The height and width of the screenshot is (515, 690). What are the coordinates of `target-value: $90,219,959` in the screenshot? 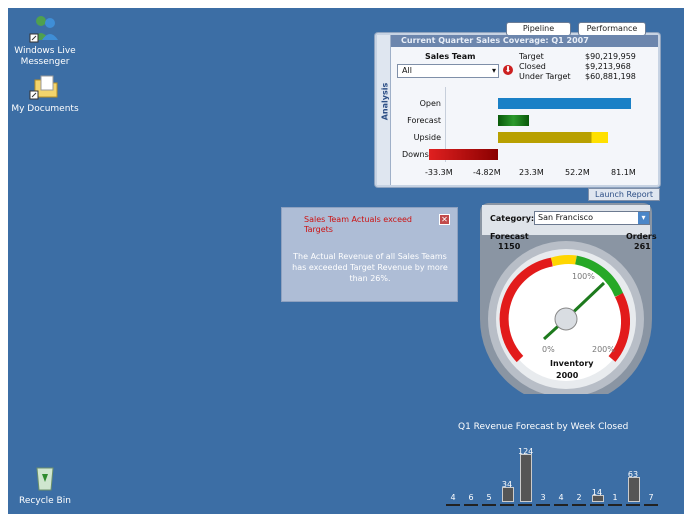 It's located at (610, 56).